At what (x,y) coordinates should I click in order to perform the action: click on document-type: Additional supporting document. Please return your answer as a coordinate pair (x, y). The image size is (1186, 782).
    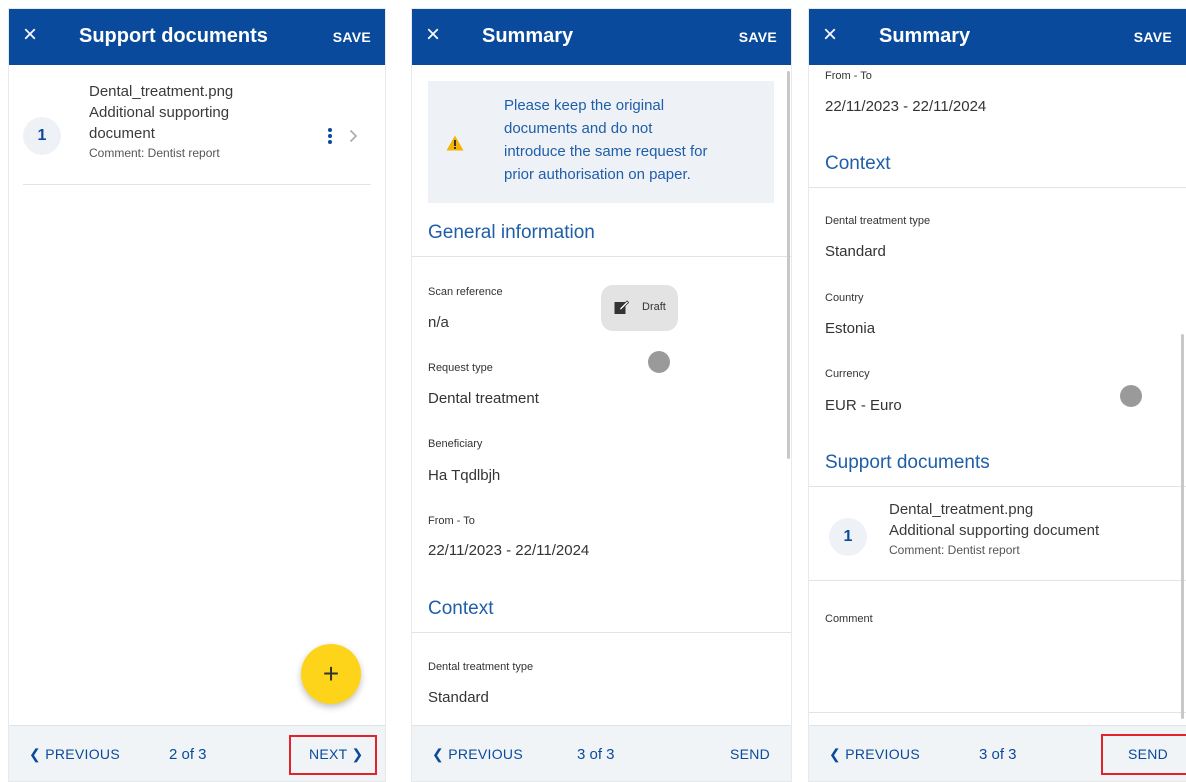
    Looking at the image, I should click on (994, 530).